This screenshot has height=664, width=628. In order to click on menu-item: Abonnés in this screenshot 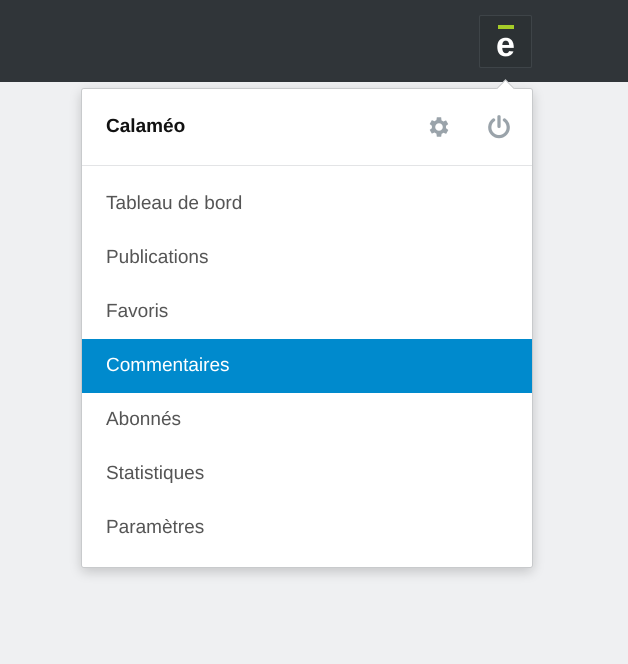, I will do `click(307, 420)`.